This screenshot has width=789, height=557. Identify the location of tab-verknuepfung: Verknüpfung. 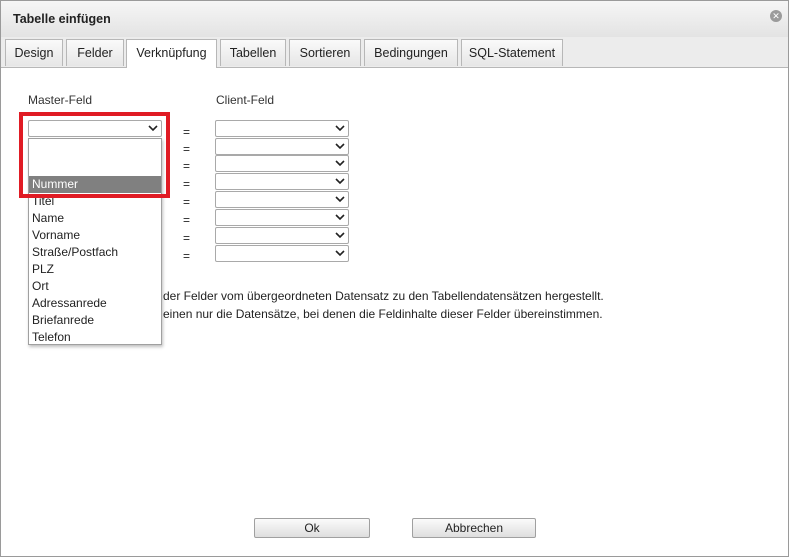
(171, 53).